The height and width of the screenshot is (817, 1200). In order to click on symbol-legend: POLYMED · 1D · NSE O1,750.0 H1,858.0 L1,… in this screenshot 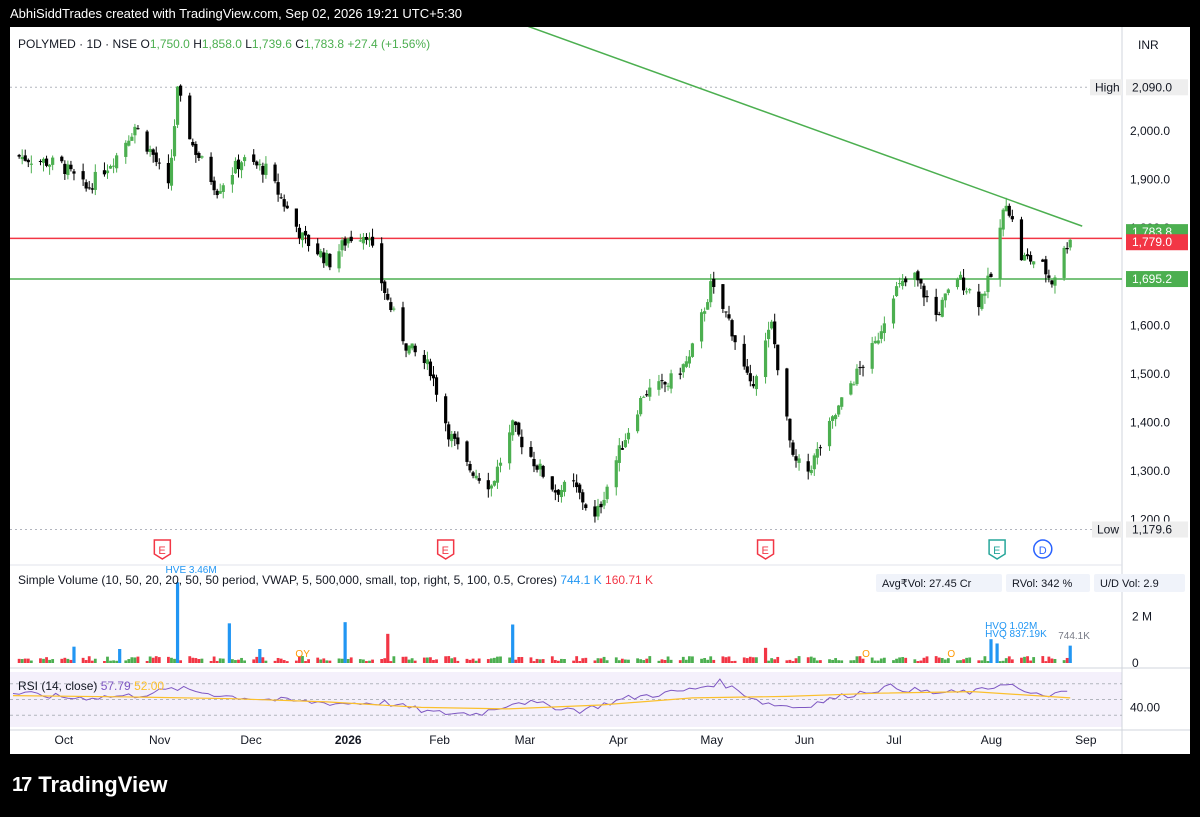, I will do `click(224, 44)`.